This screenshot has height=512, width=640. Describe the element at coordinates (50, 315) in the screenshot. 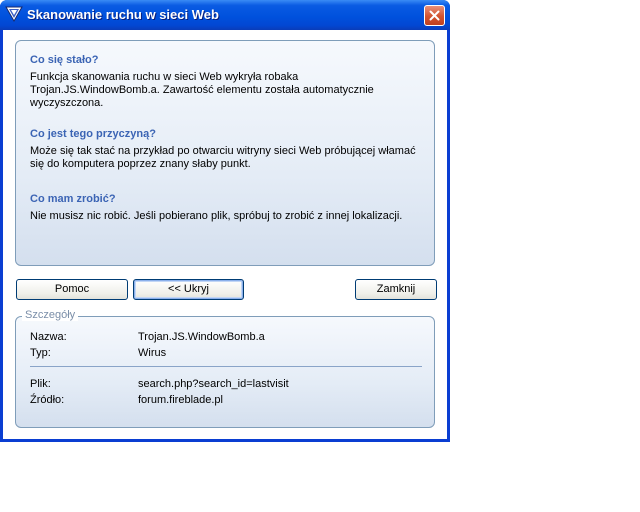

I see `details-legend: Szczegóły` at that location.